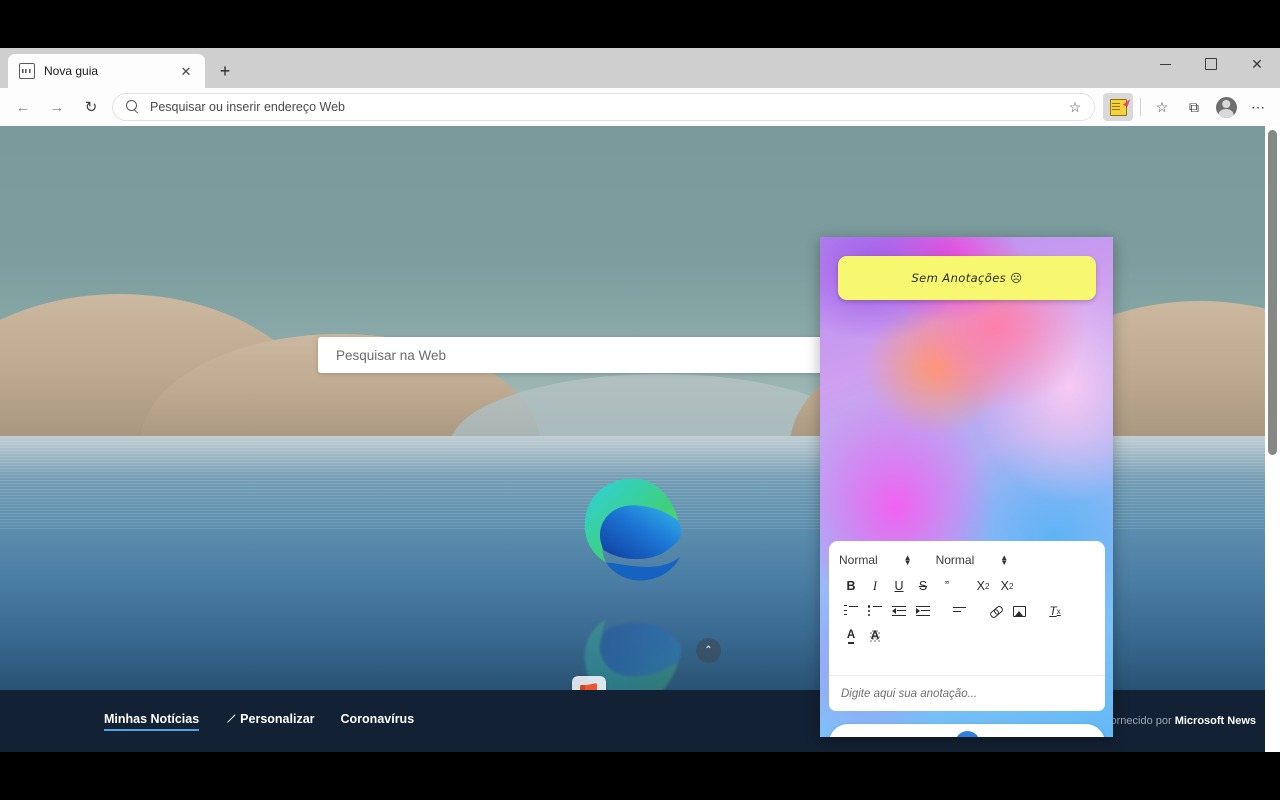 Image resolution: width=1280 pixels, height=800 pixels. I want to click on text-color-icon: A, so click(851, 636).